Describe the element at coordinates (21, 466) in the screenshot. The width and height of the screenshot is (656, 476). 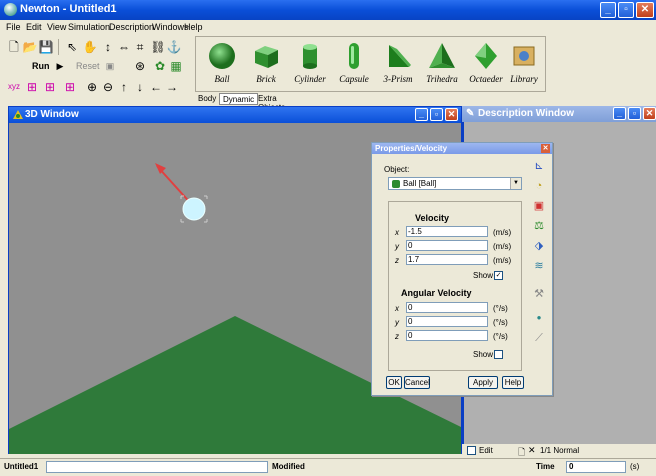
I see `status-document: Untitled1` at that location.